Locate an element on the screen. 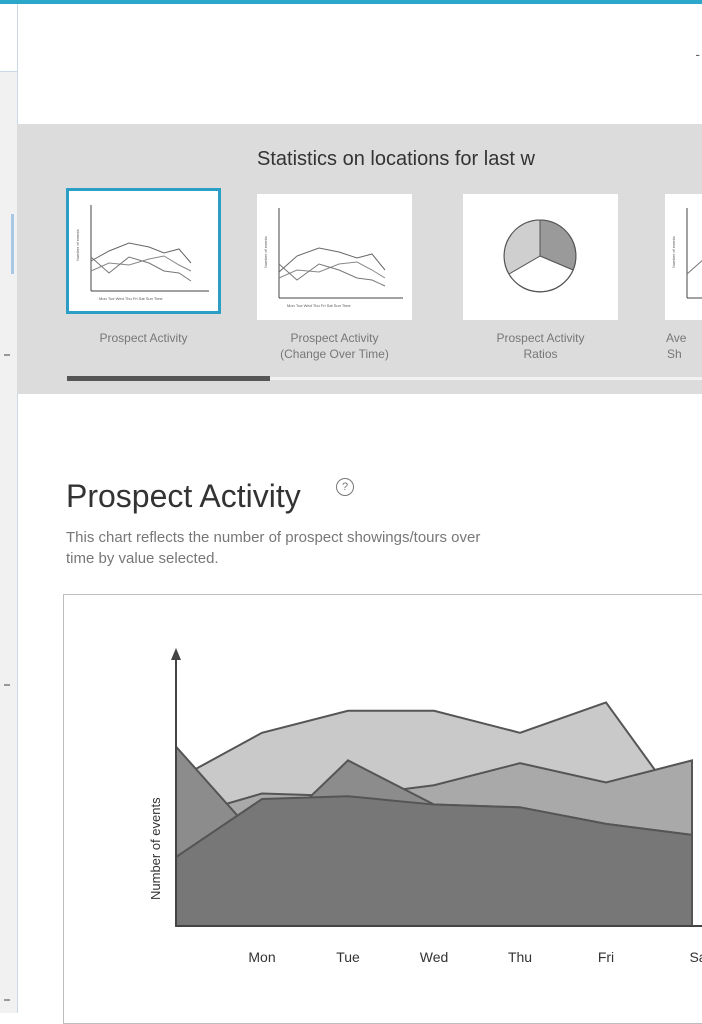 This screenshot has height=1024, width=702. top-accent-bar is located at coordinates (351, 2).